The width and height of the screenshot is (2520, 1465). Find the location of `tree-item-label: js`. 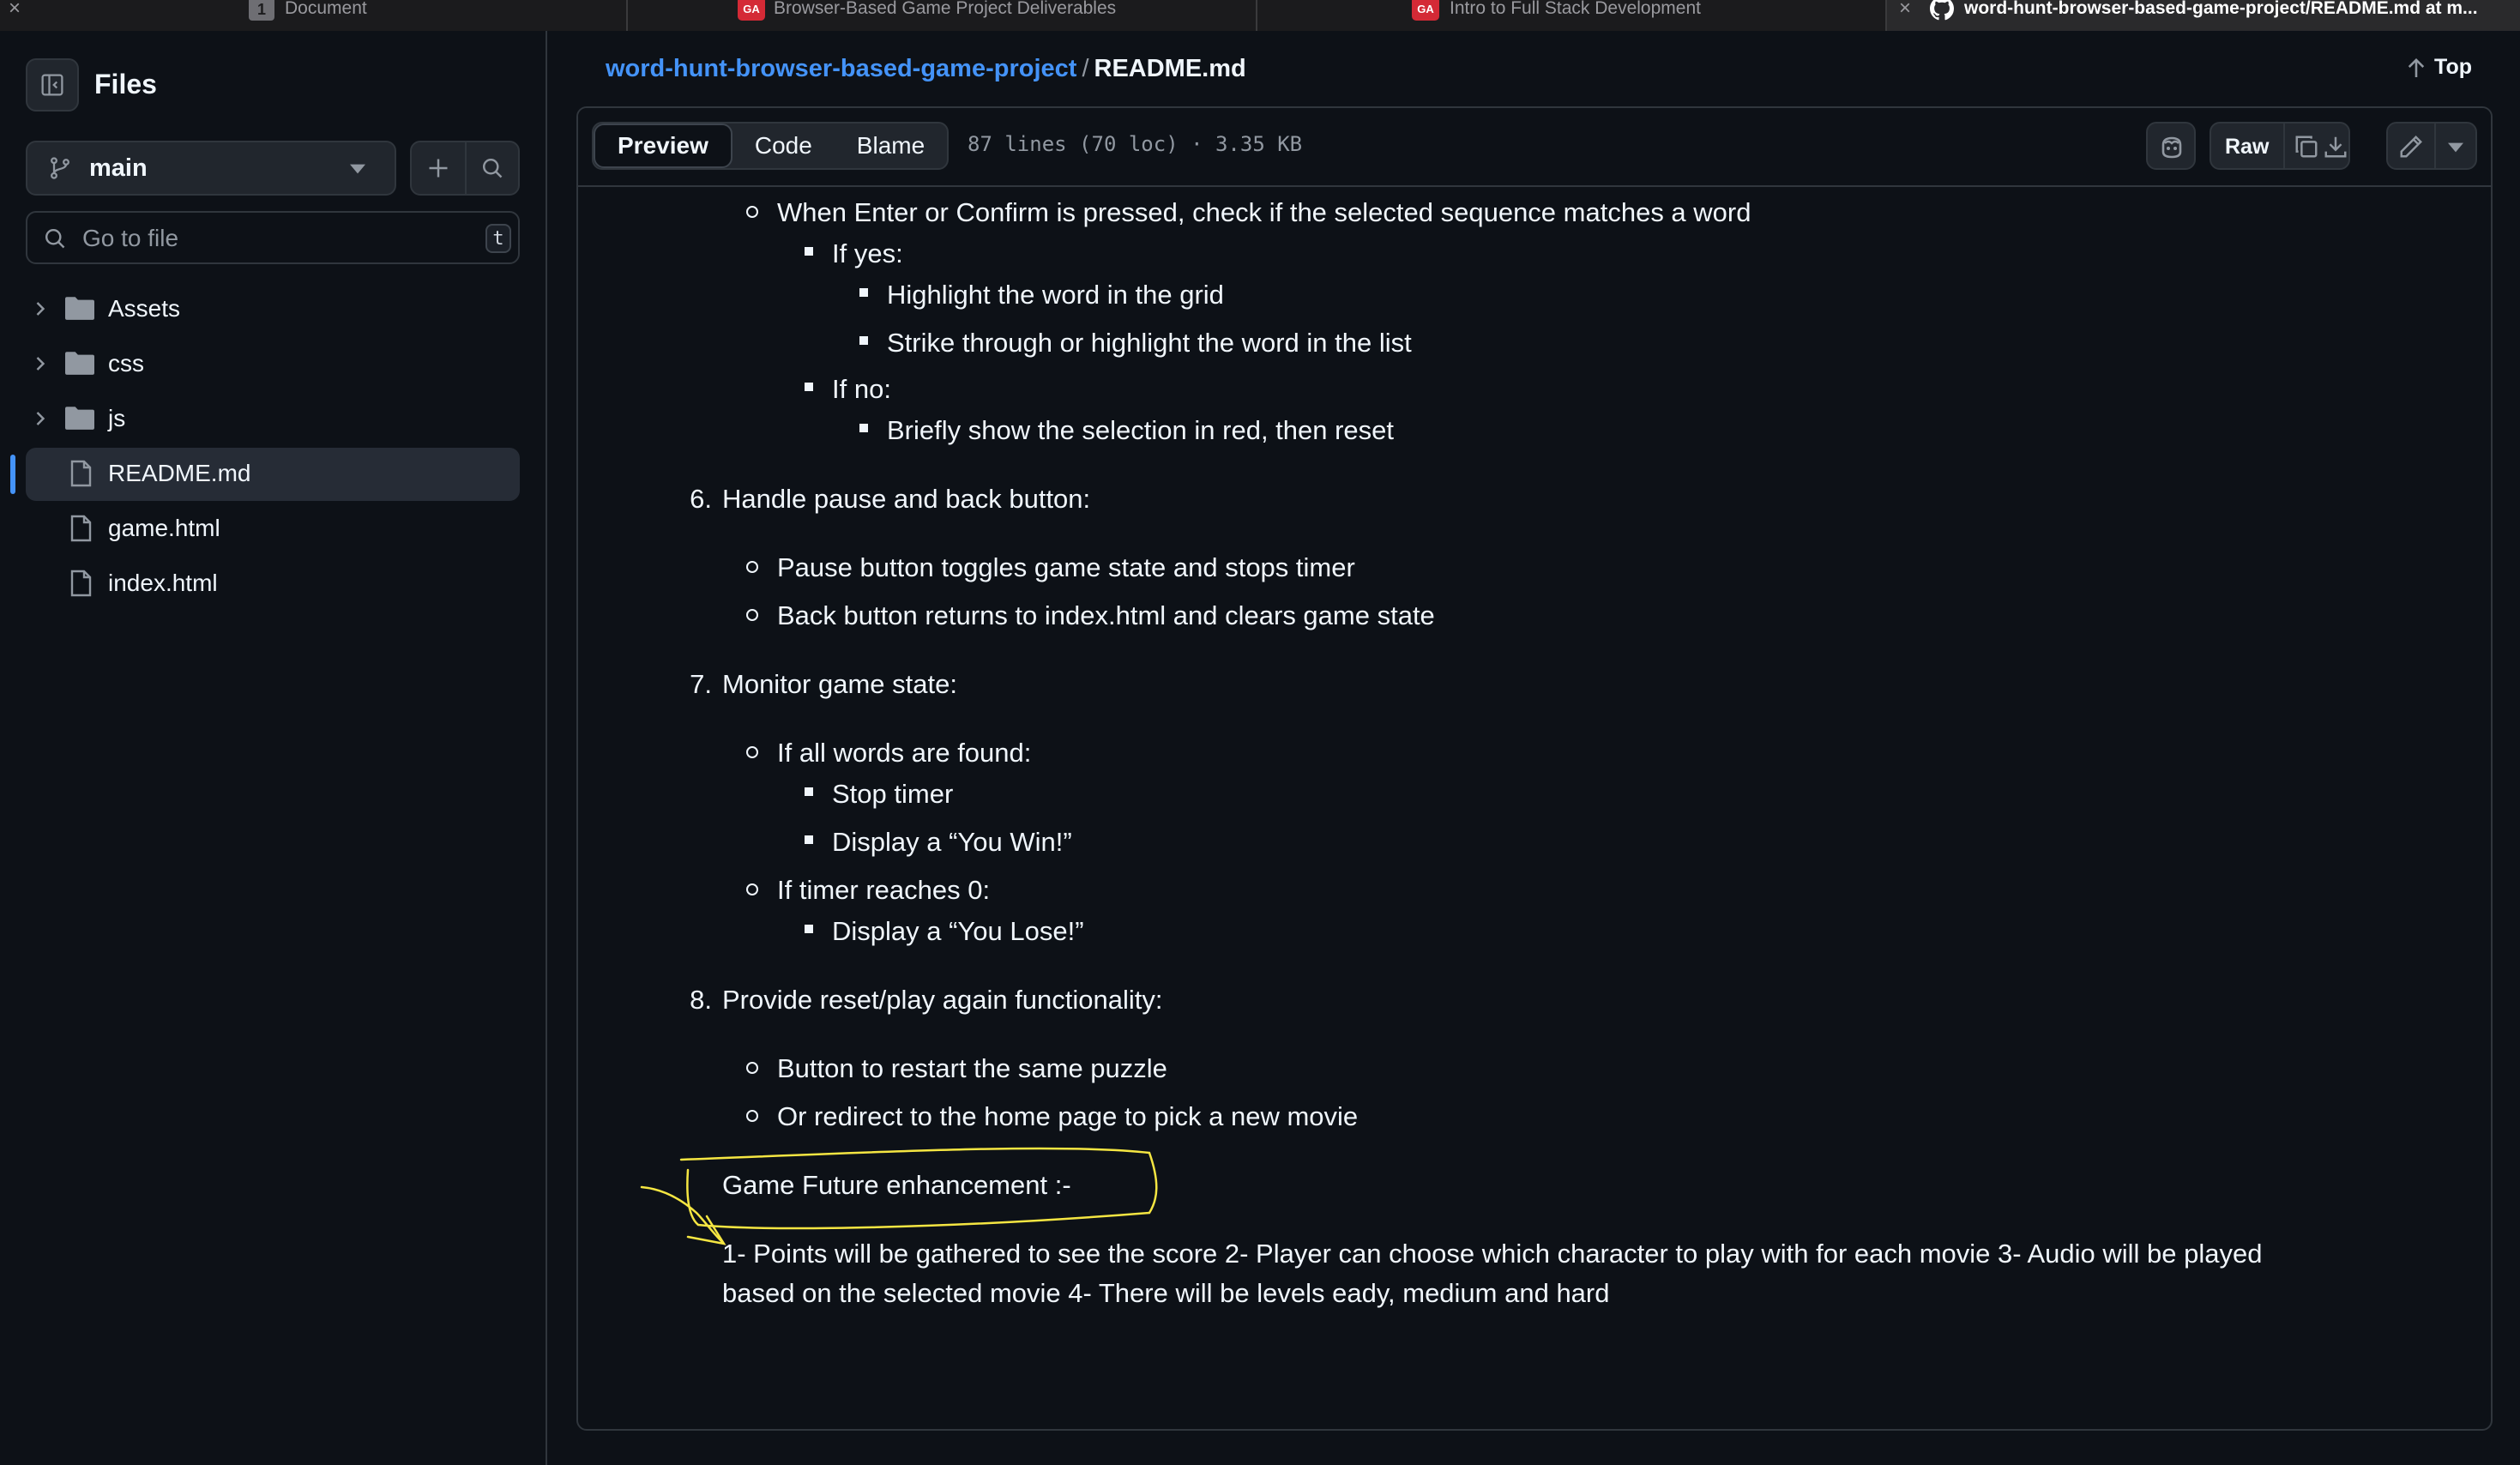

tree-item-label: js is located at coordinates (117, 418).